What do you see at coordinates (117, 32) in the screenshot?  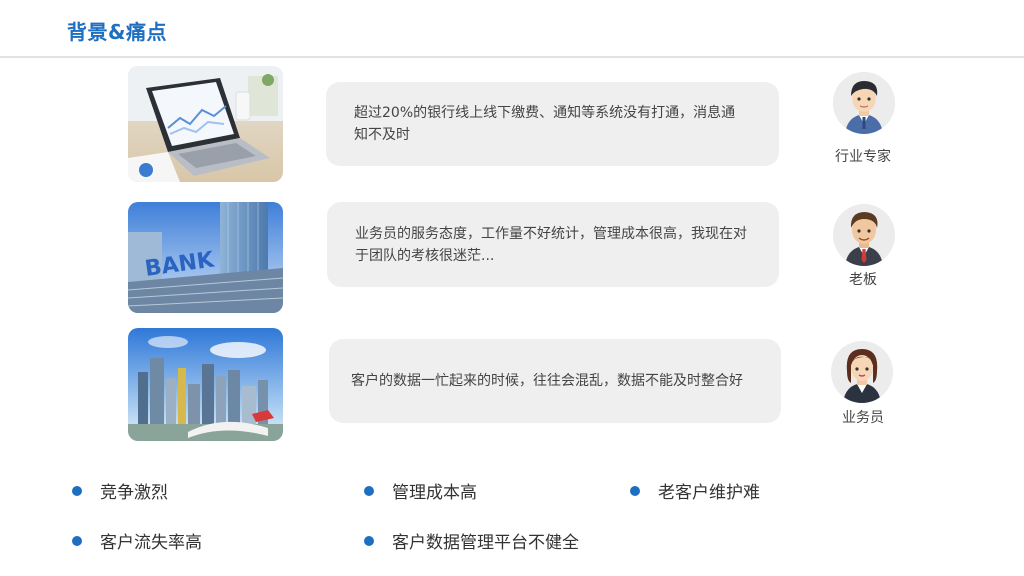 I see `page-title: 背景&痛点` at bounding box center [117, 32].